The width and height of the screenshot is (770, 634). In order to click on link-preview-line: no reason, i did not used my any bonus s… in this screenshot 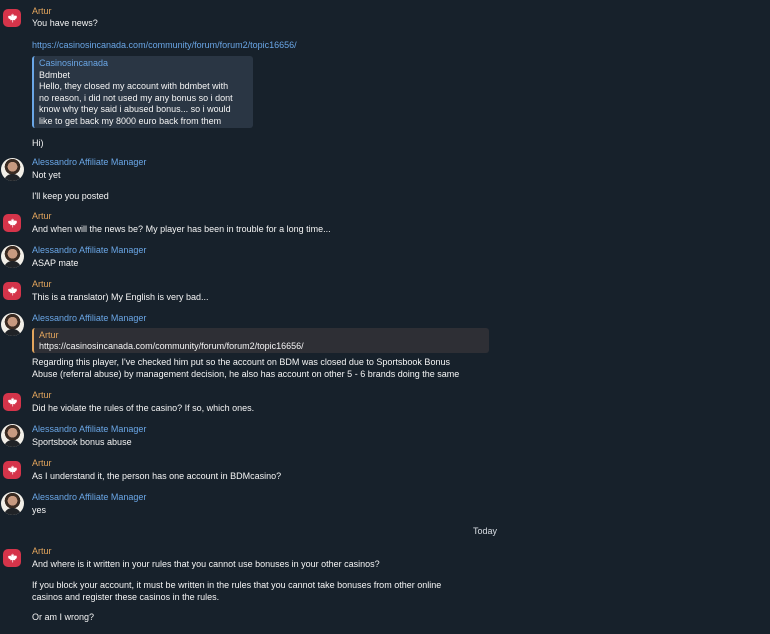, I will do `click(136, 97)`.